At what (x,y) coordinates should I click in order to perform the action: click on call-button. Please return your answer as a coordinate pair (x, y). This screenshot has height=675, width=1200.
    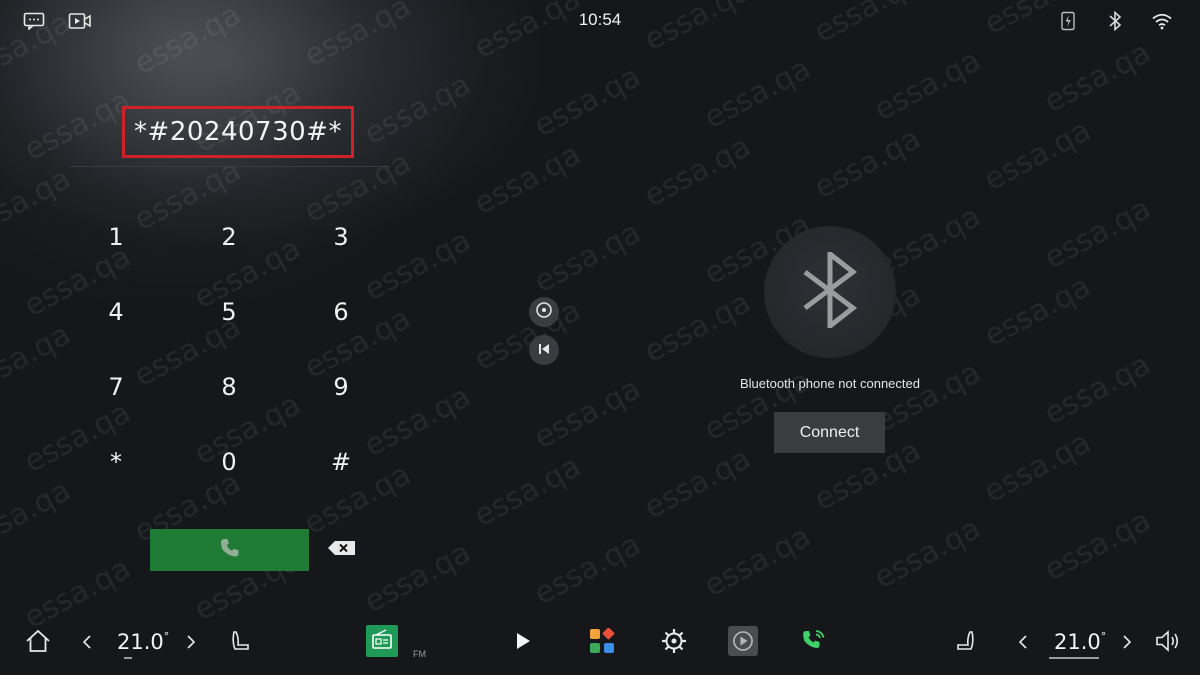
    Looking at the image, I should click on (229, 550).